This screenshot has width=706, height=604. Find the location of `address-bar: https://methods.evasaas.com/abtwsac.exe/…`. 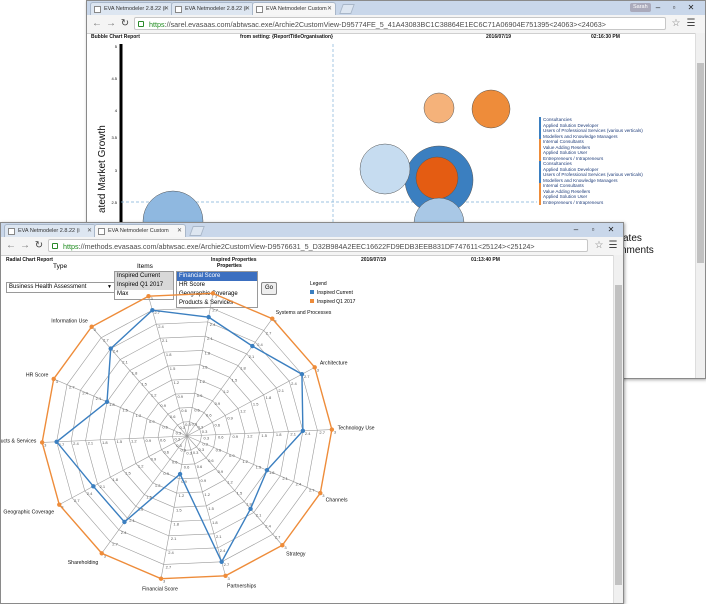

address-bar: https://methods.evasaas.com/abtwsac.exe/… is located at coordinates (318, 245).